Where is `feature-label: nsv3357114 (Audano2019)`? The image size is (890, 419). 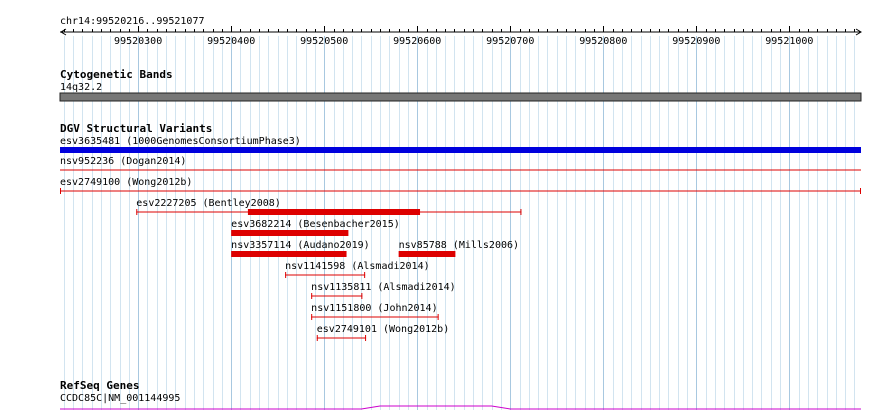 feature-label: nsv3357114 (Audano2019) is located at coordinates (300, 245).